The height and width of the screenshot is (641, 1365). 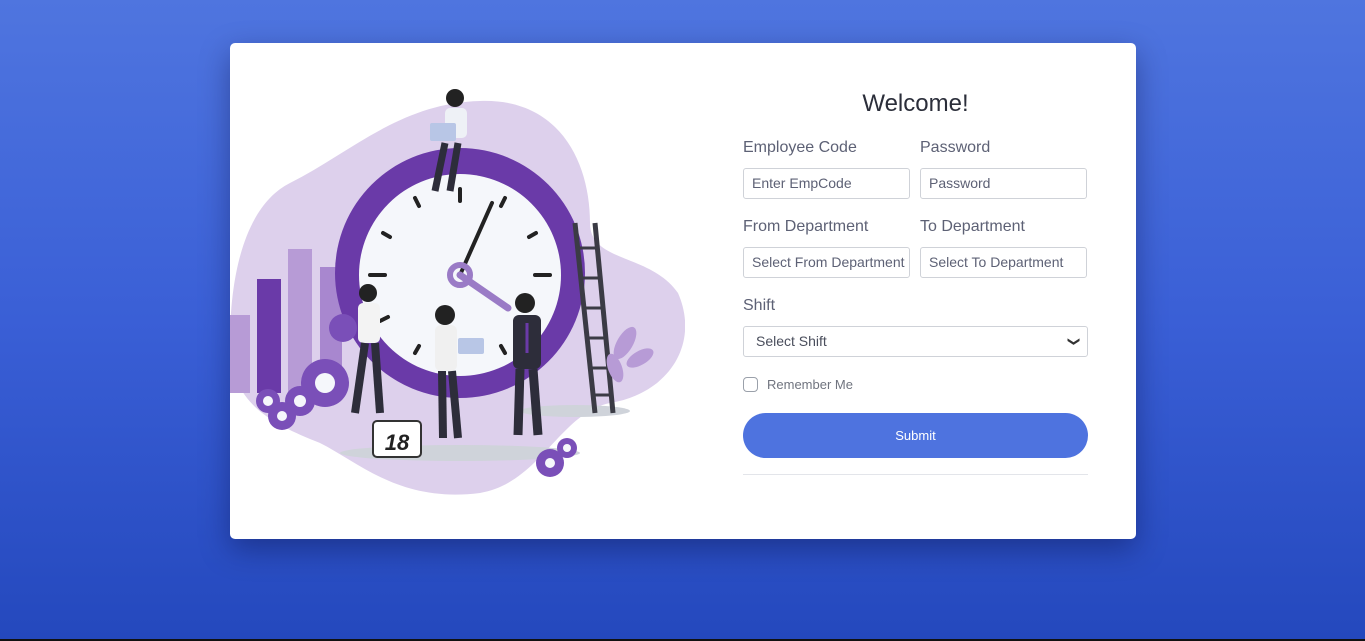 What do you see at coordinates (1074, 341) in the screenshot?
I see `chevron-down-icon: ❯` at bounding box center [1074, 341].